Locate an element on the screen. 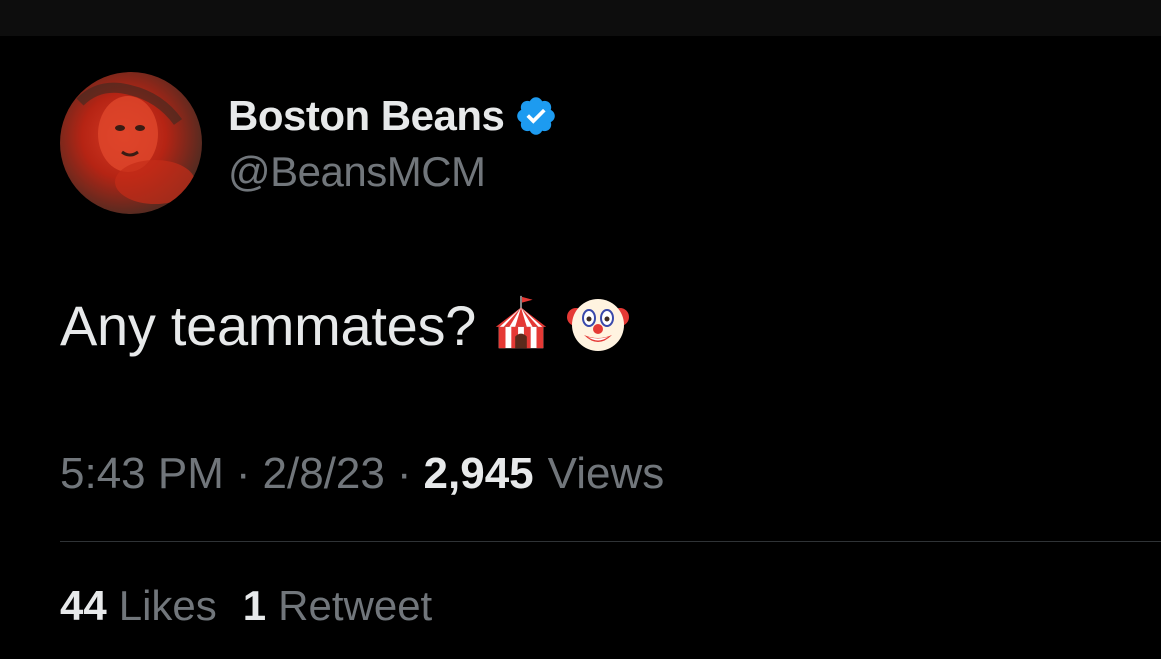 The image size is (1161, 659). tweet-text: Any teammates? is located at coordinates (268, 325).